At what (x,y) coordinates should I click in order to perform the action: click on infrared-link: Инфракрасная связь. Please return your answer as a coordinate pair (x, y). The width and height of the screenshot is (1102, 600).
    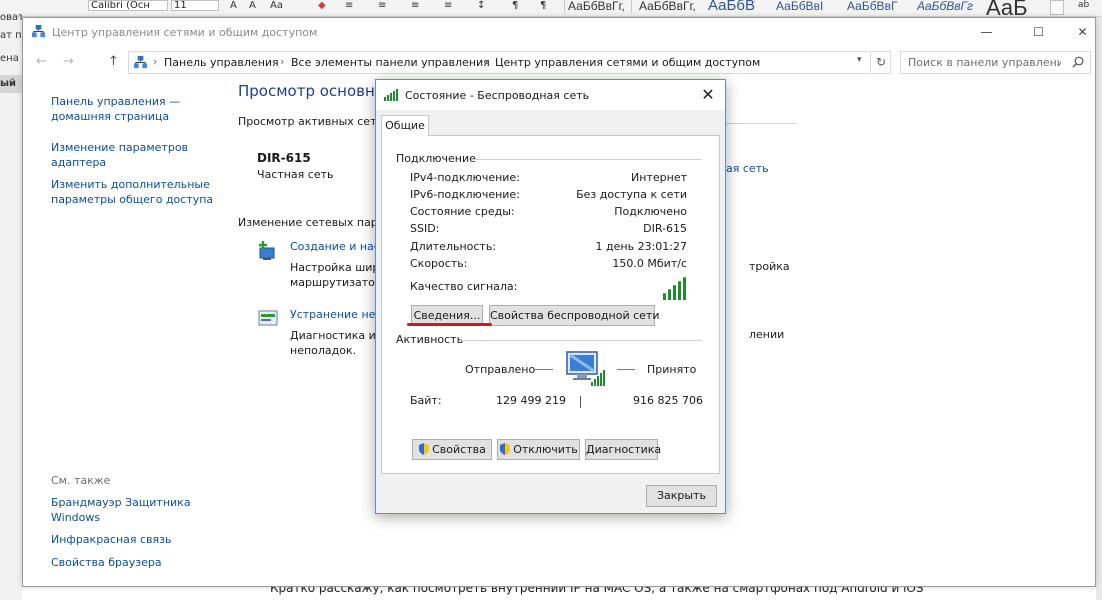
    Looking at the image, I should click on (111, 539).